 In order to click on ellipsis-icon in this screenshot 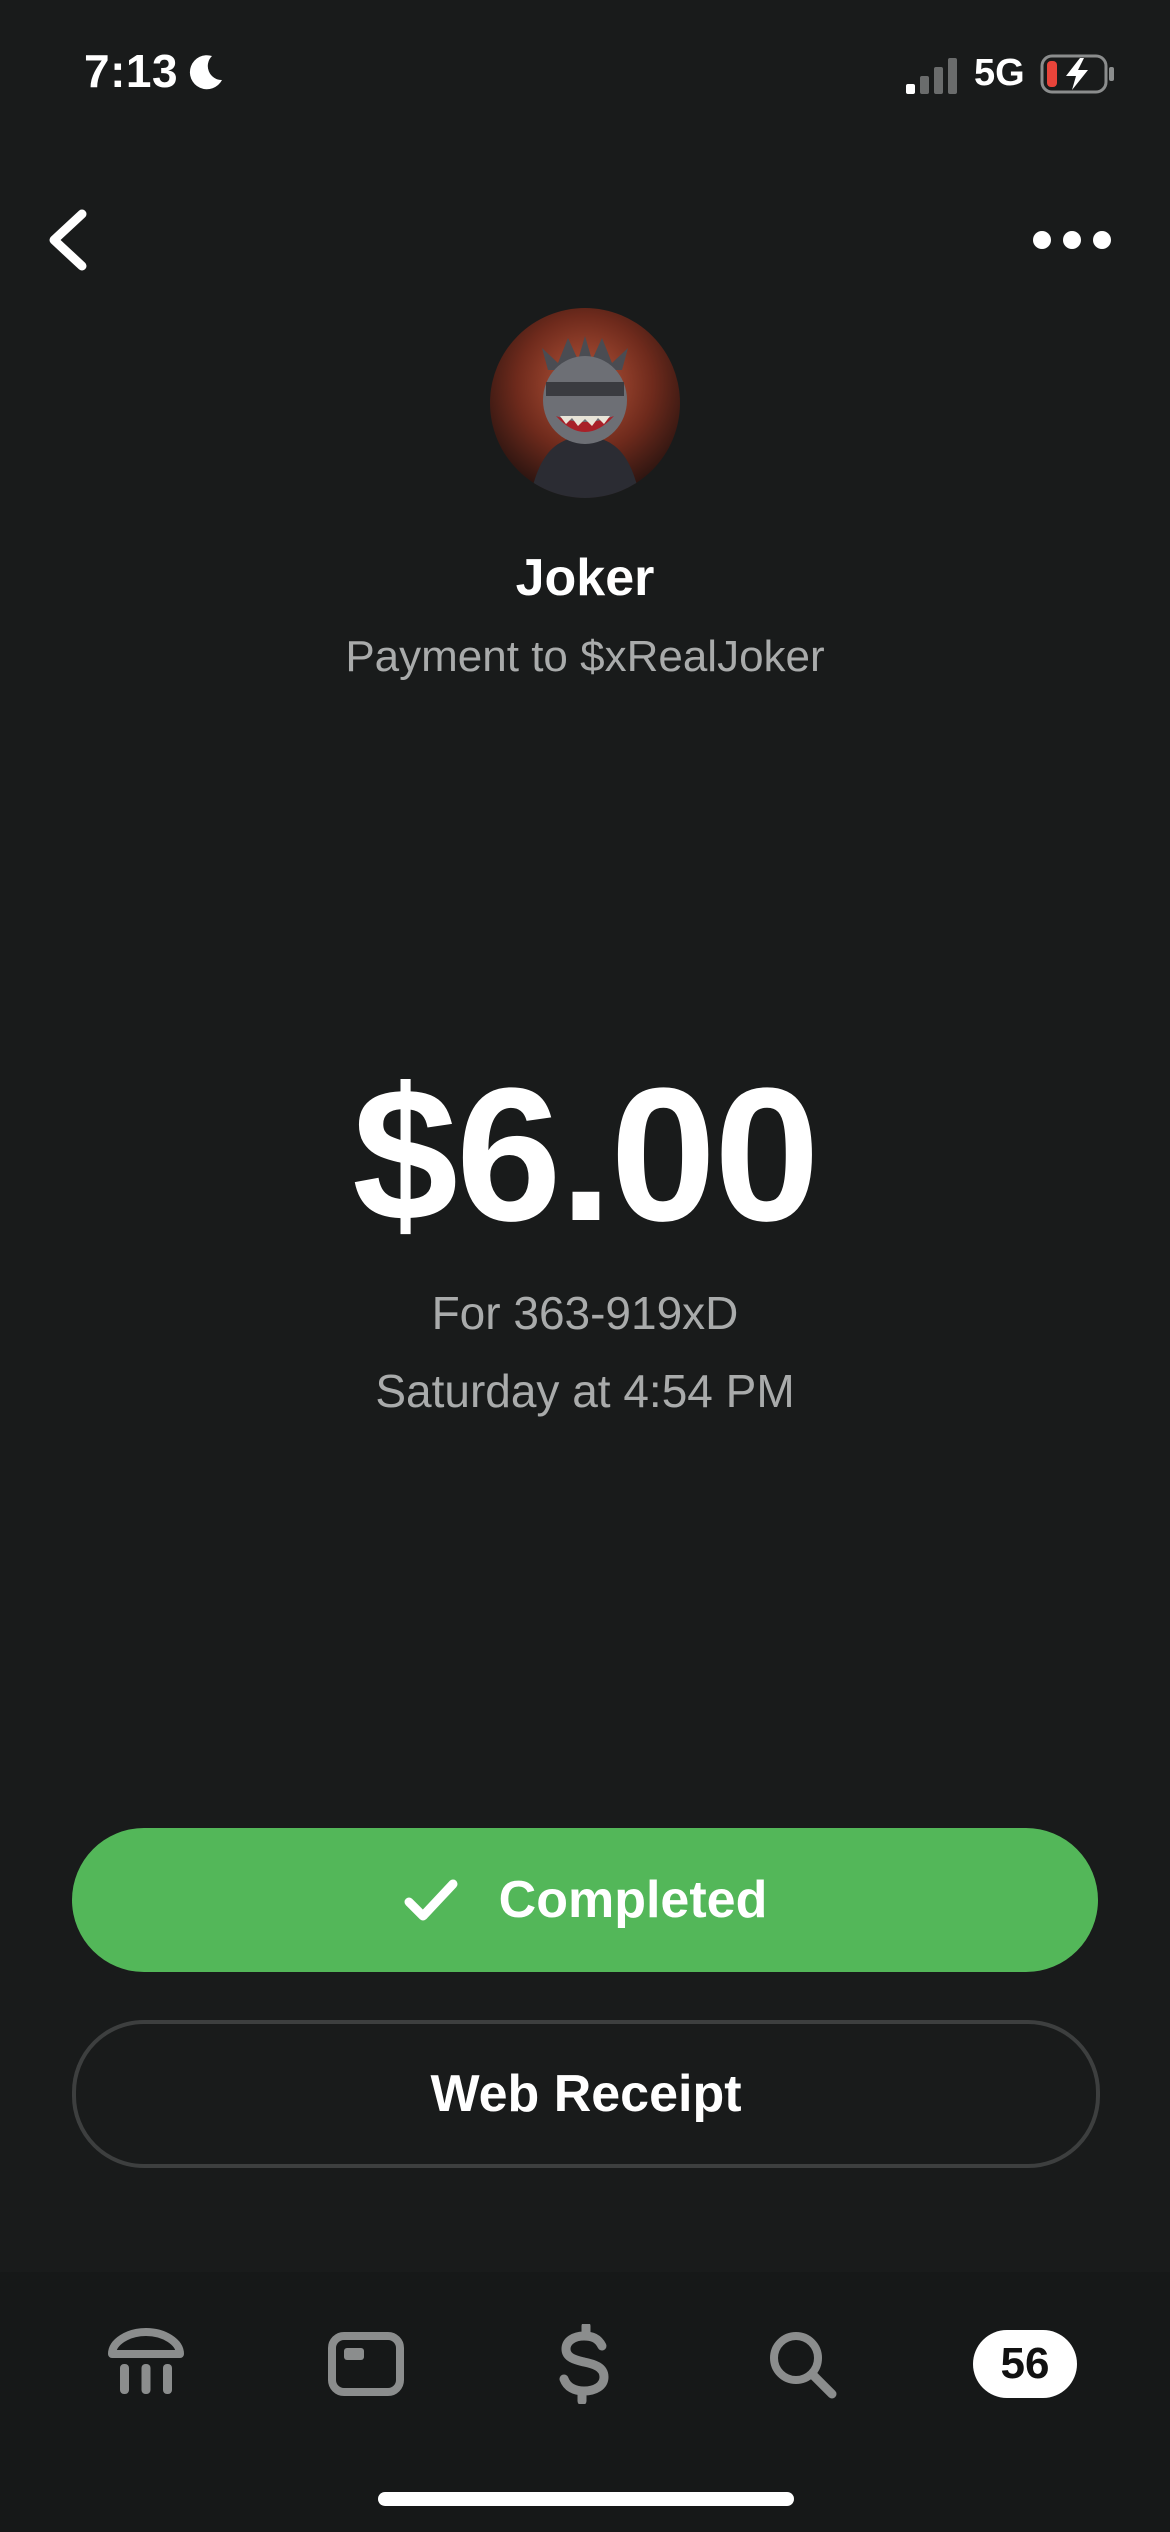, I will do `click(1072, 240)`.